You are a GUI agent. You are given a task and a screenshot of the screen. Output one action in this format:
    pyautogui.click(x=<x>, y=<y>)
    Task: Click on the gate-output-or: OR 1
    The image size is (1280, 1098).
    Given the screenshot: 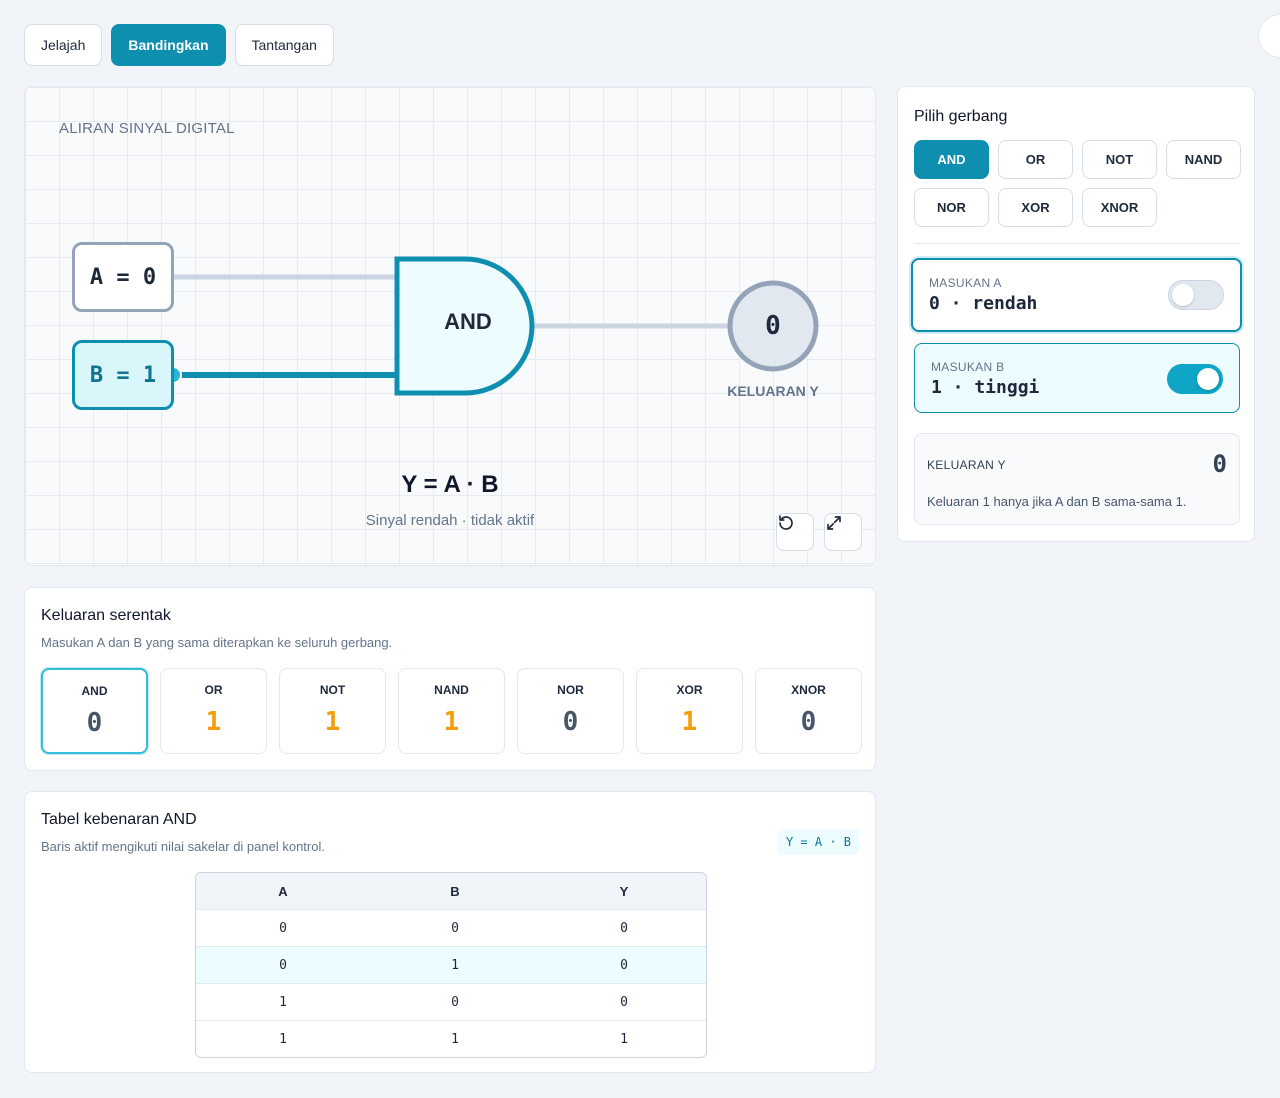 What is the action you would take?
    pyautogui.click(x=213, y=711)
    